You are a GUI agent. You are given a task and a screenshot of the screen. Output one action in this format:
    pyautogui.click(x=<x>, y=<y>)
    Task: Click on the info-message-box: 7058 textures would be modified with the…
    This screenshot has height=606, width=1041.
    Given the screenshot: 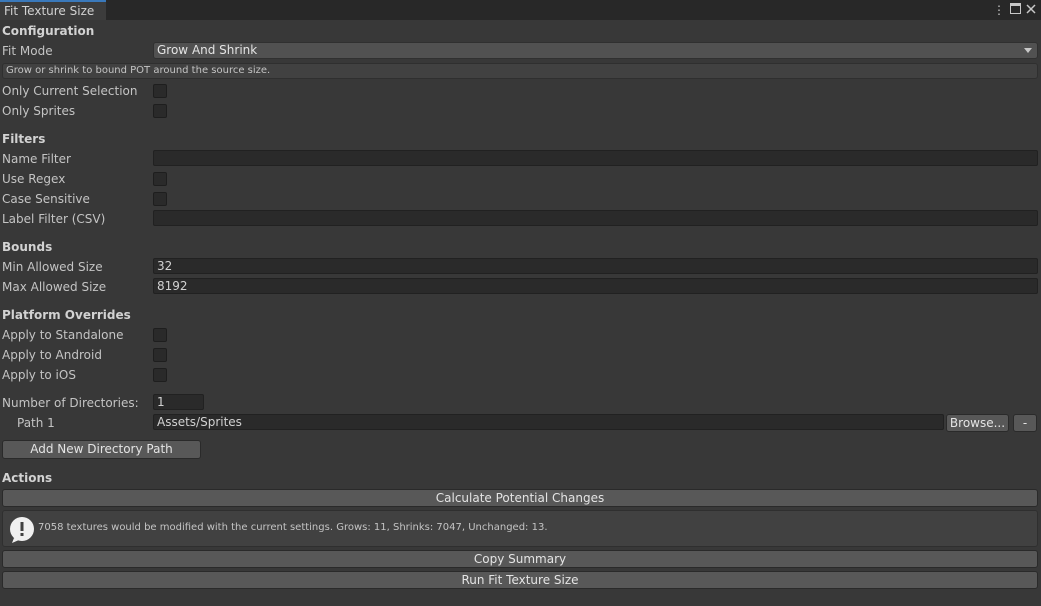 What is the action you would take?
    pyautogui.click(x=520, y=528)
    